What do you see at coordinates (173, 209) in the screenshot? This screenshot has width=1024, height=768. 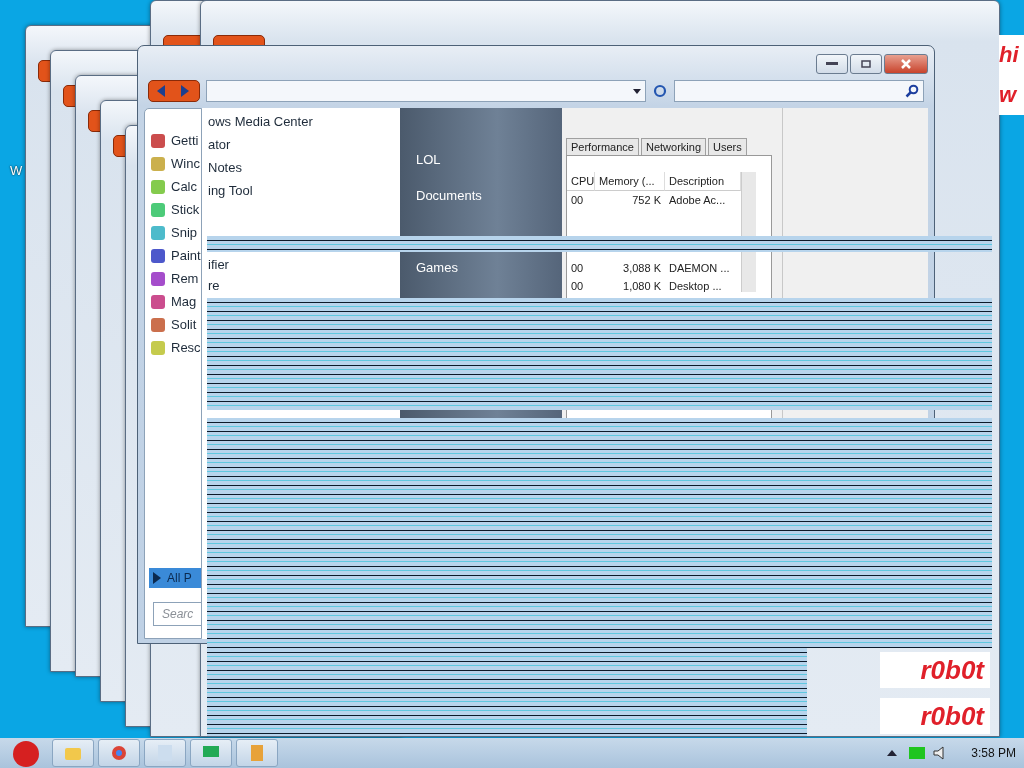 I see `program-item: Stick` at bounding box center [173, 209].